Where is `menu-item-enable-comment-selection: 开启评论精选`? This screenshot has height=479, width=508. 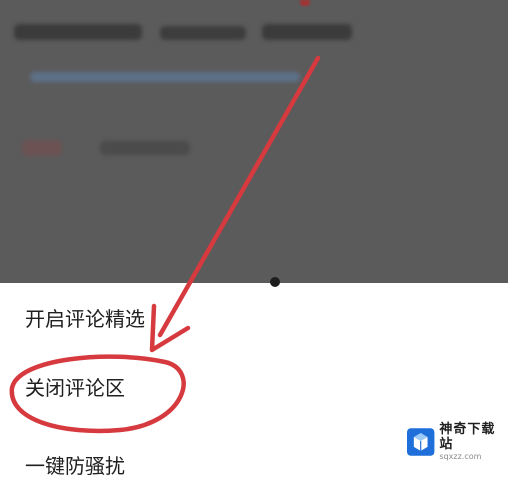 menu-item-enable-comment-selection: 开启评论精选 is located at coordinates (85, 317).